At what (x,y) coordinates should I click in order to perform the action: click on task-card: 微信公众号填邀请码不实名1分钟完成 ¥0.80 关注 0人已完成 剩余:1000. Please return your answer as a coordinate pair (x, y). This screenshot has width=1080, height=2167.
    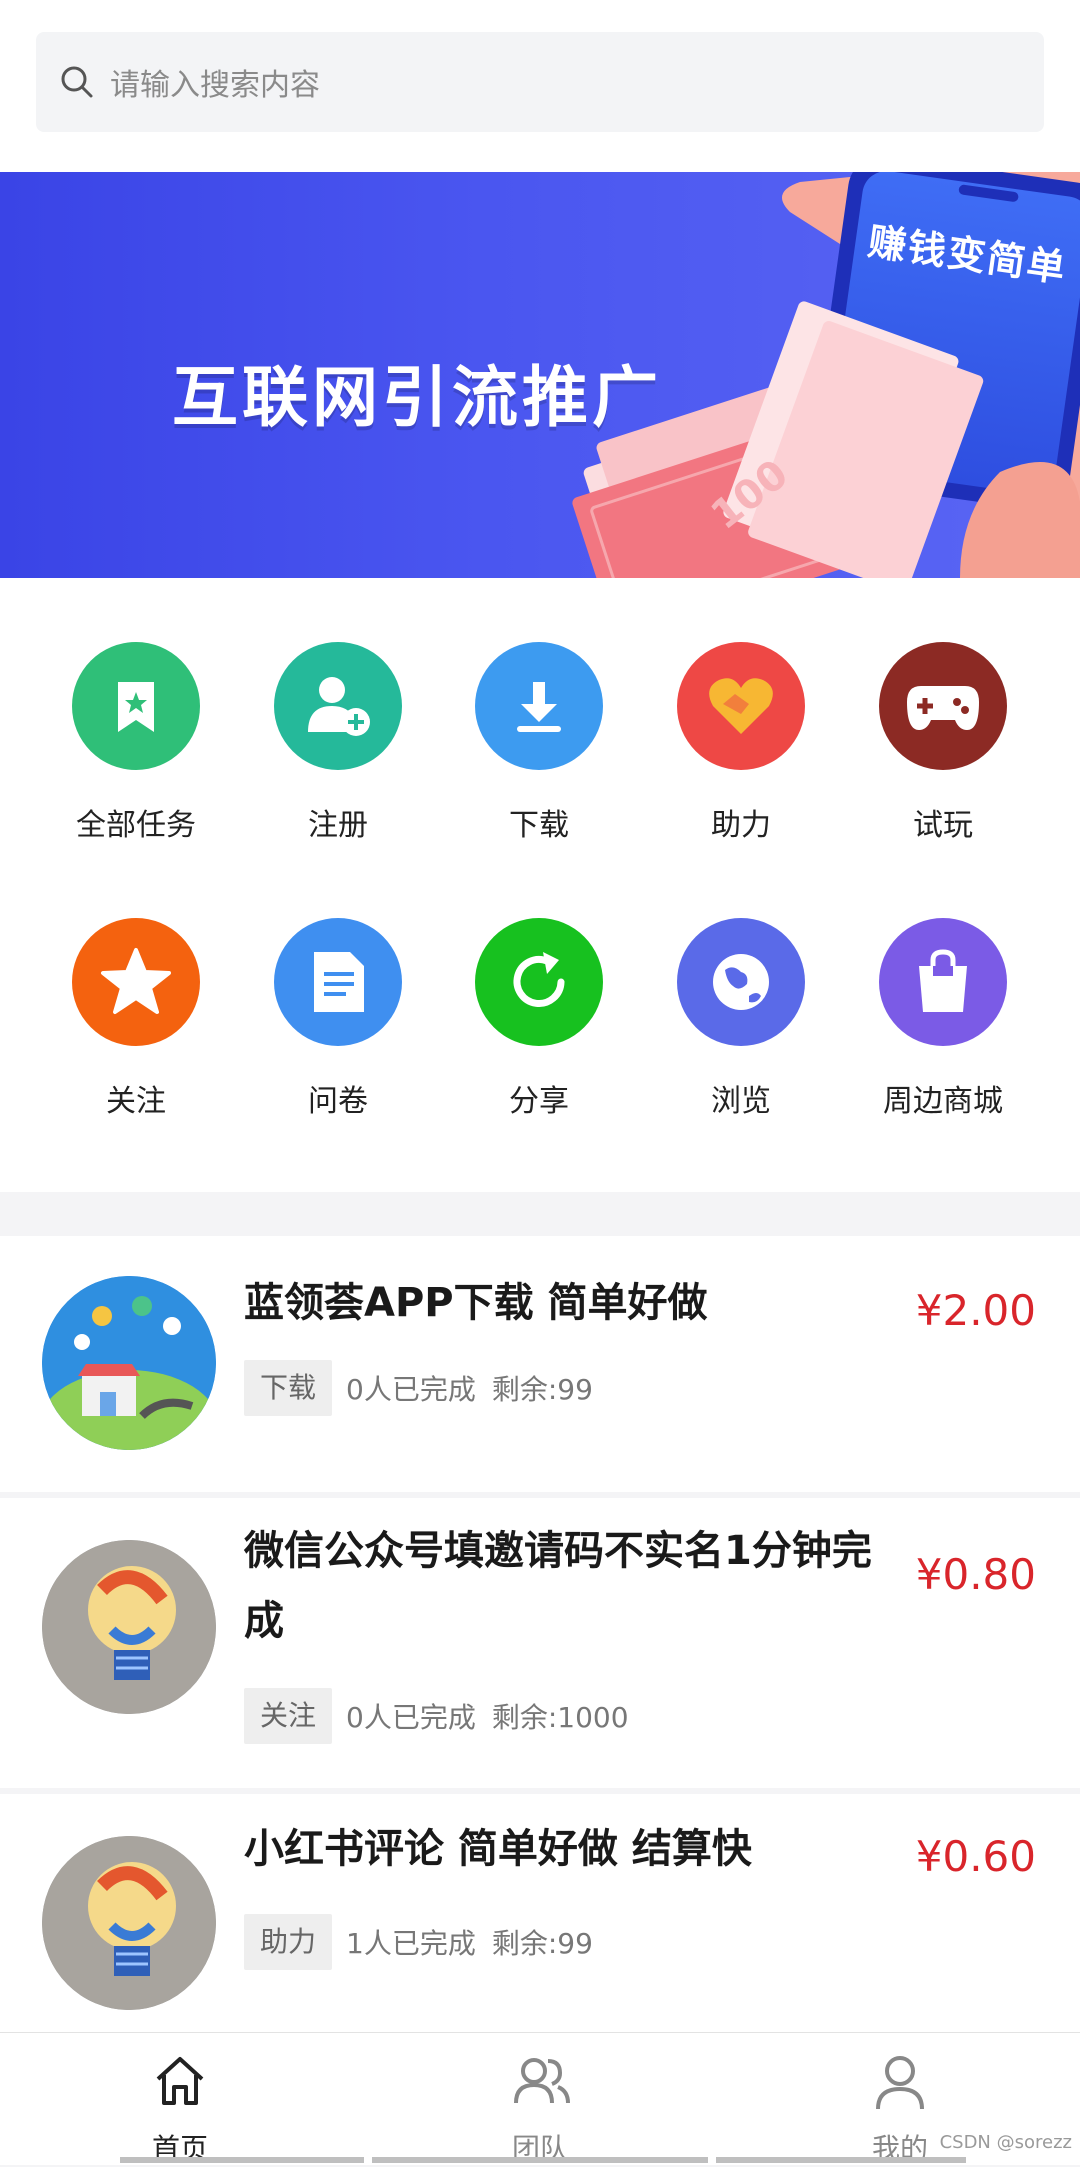
    Looking at the image, I should click on (540, 1643).